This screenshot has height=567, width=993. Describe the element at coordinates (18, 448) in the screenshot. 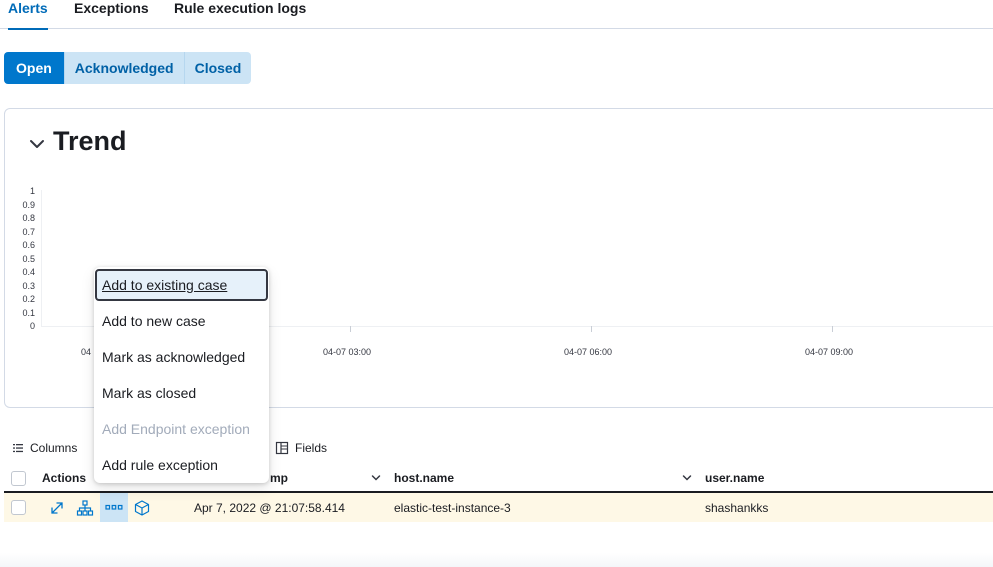

I see `list-icon` at that location.